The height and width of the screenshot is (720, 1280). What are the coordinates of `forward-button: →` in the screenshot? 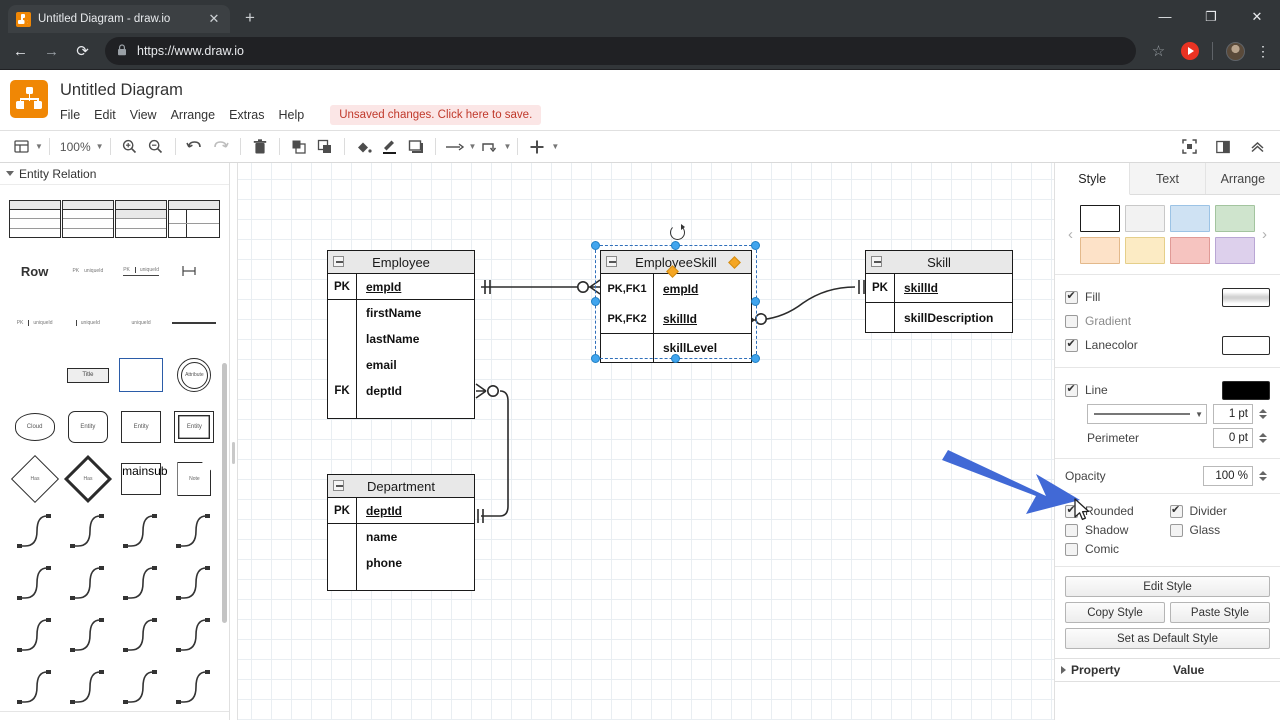 It's located at (51, 51).